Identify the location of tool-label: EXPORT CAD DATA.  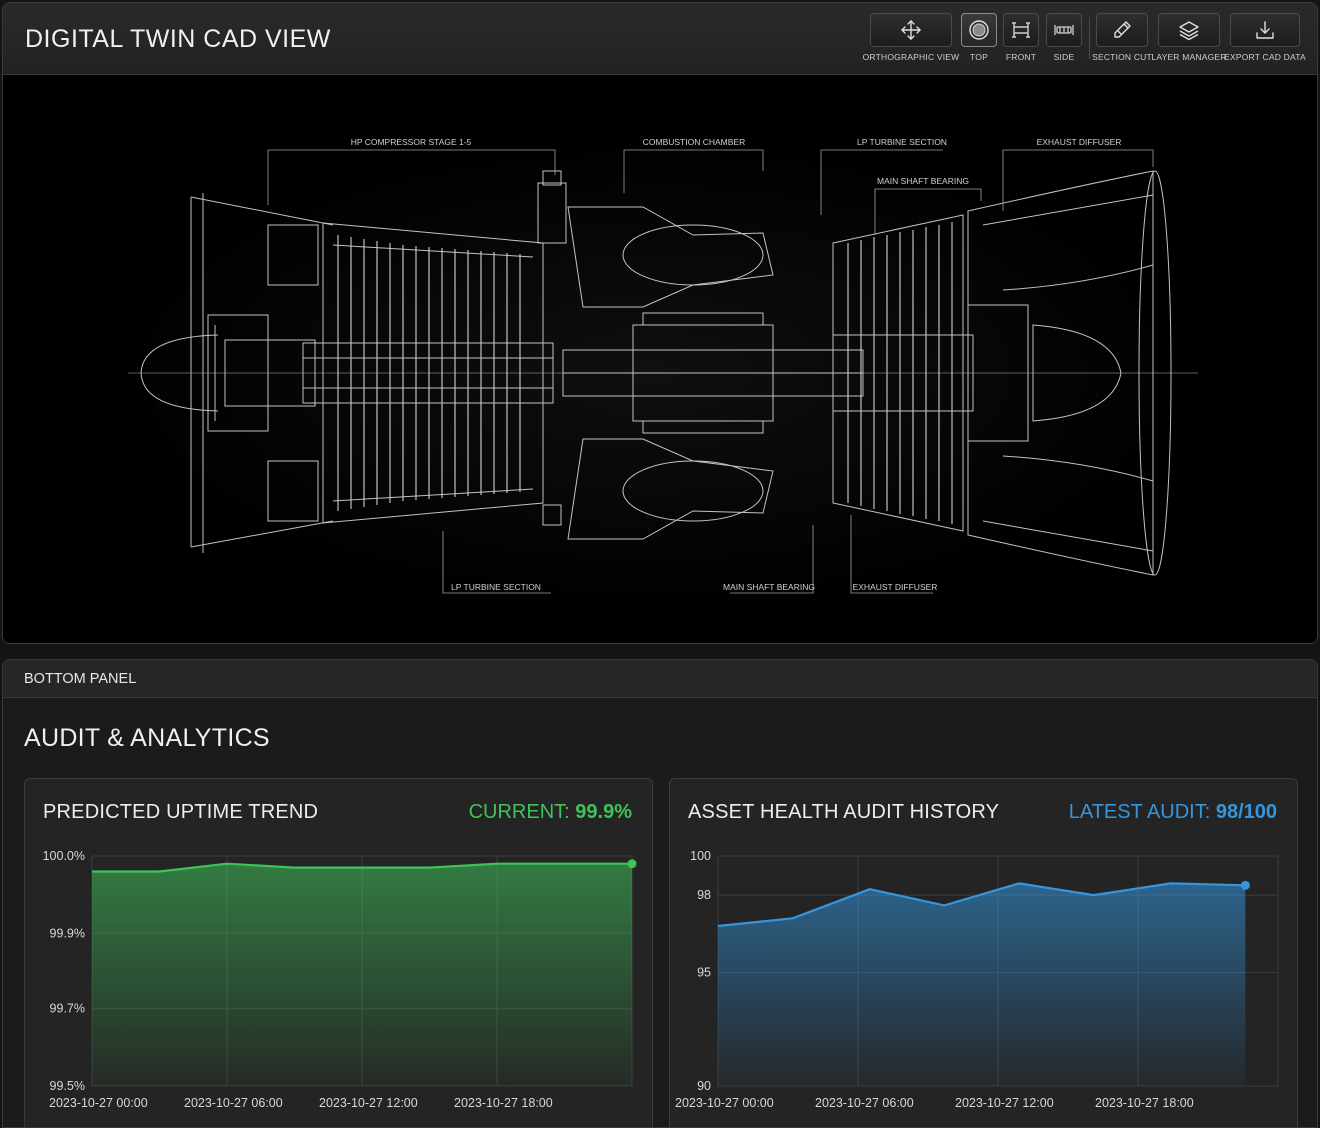
(1265, 57).